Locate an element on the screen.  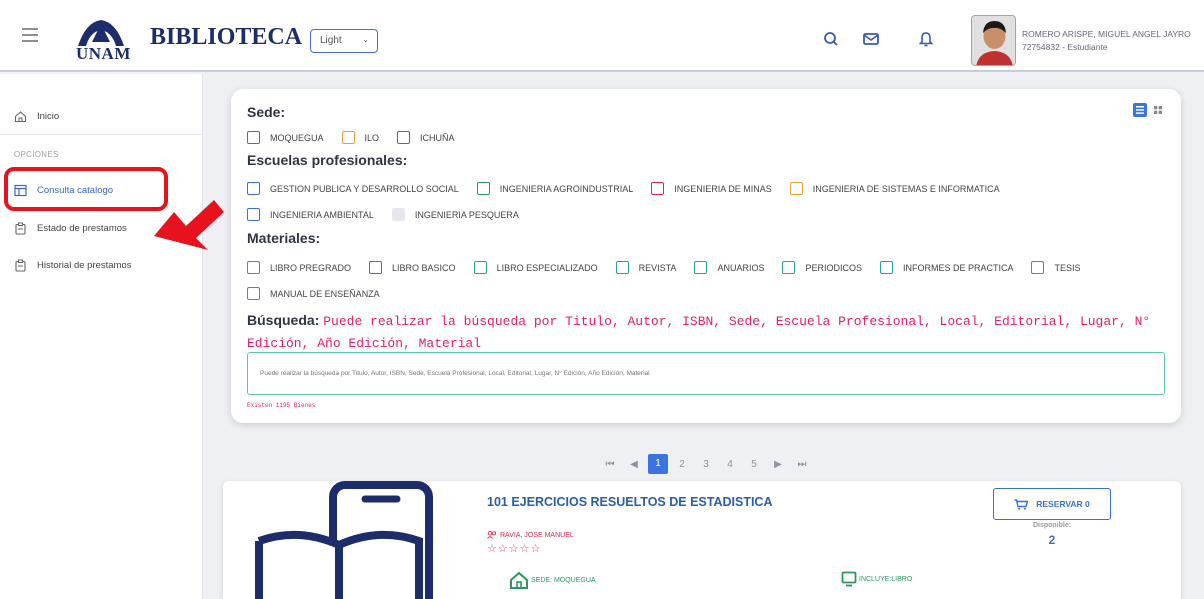
checkbox-label: LIBRO BASICO is located at coordinates (424, 267).